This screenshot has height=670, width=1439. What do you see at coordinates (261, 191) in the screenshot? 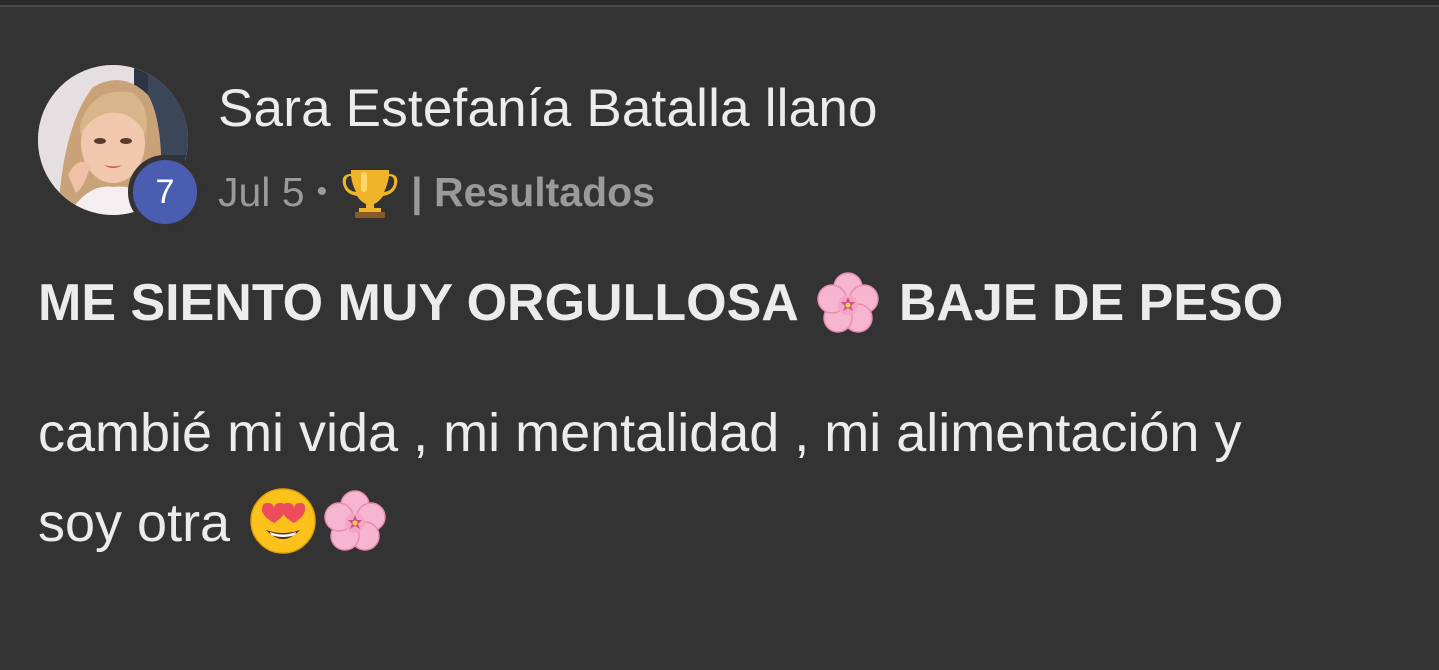
I see `post-date: Jul 5` at bounding box center [261, 191].